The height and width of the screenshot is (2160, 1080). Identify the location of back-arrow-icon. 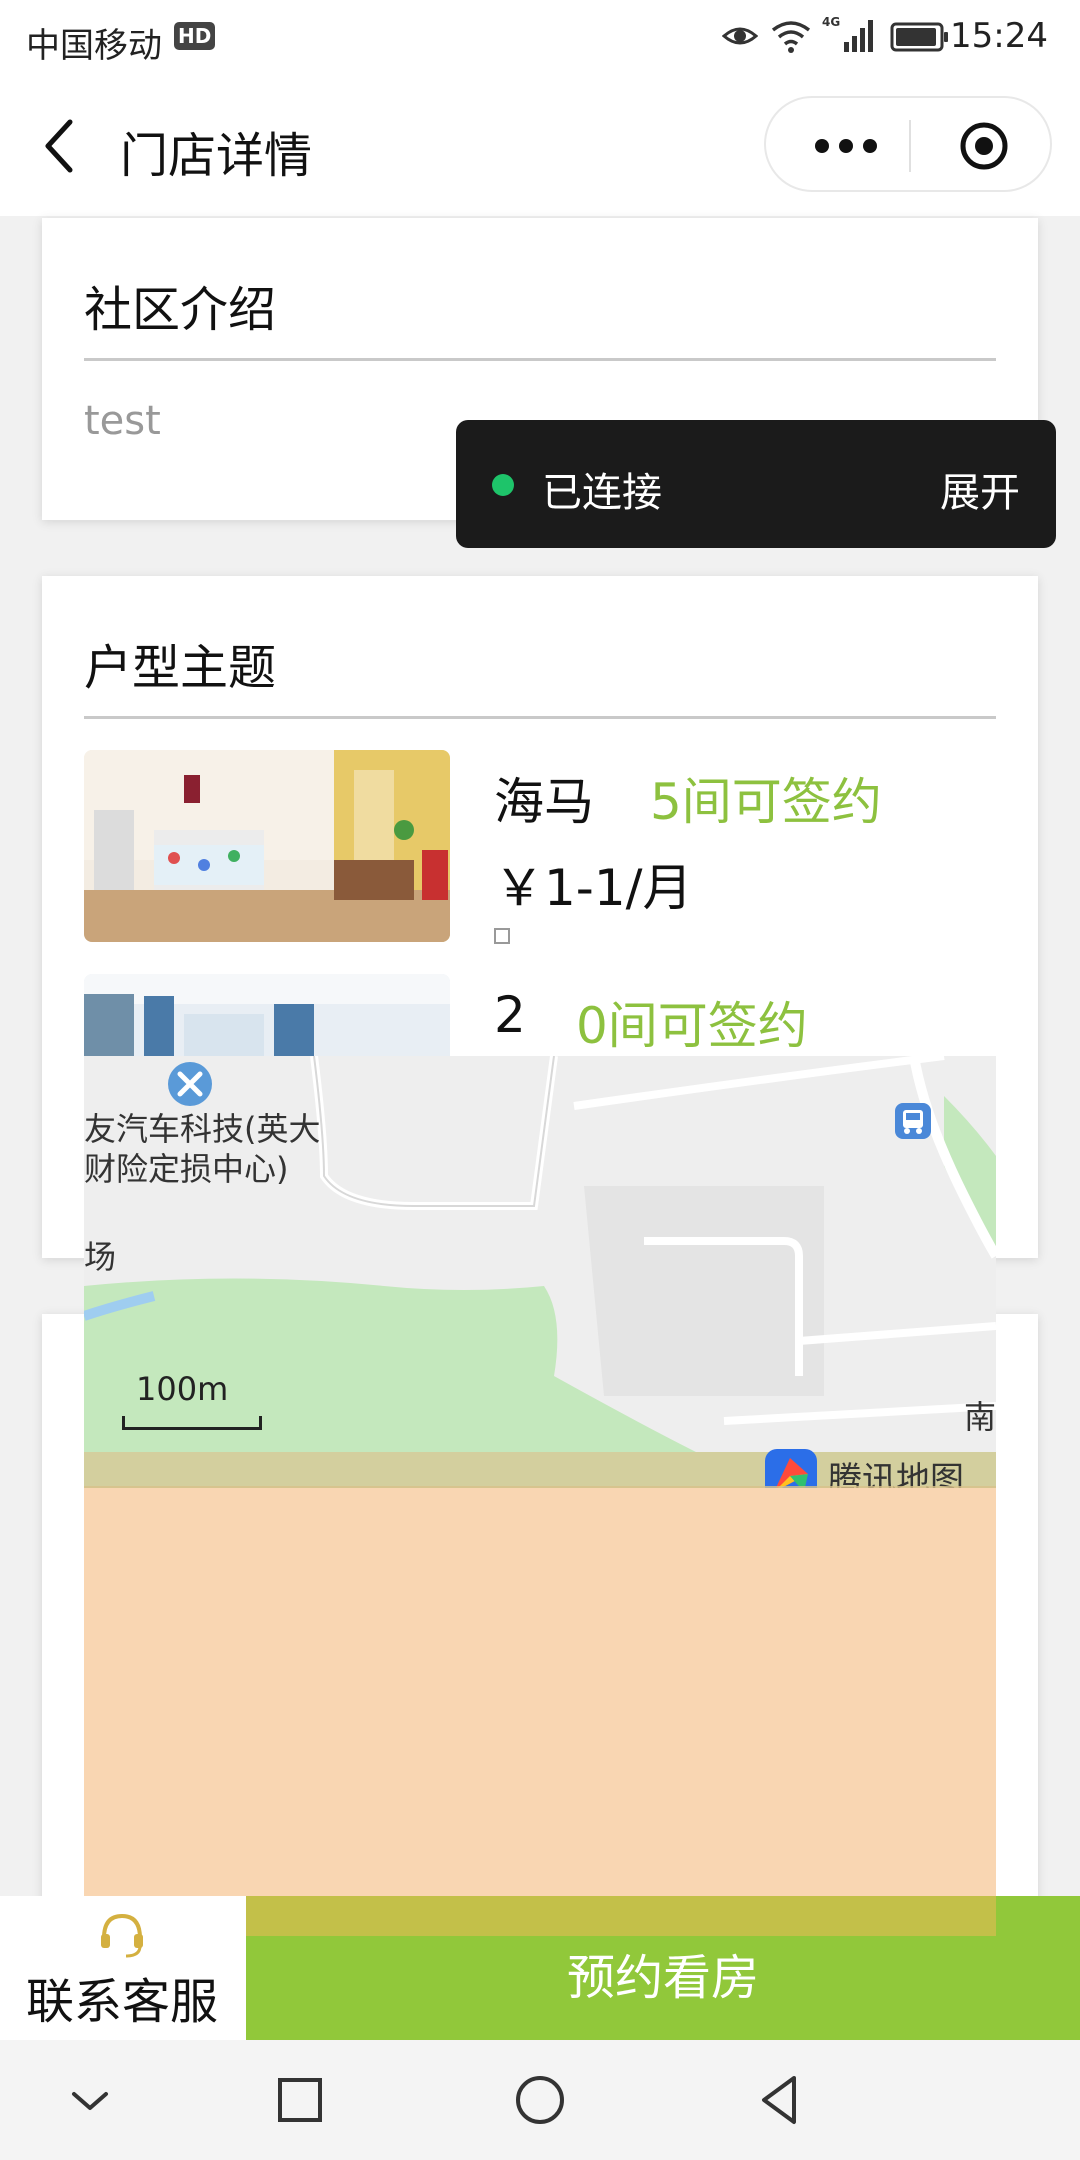
(58, 146).